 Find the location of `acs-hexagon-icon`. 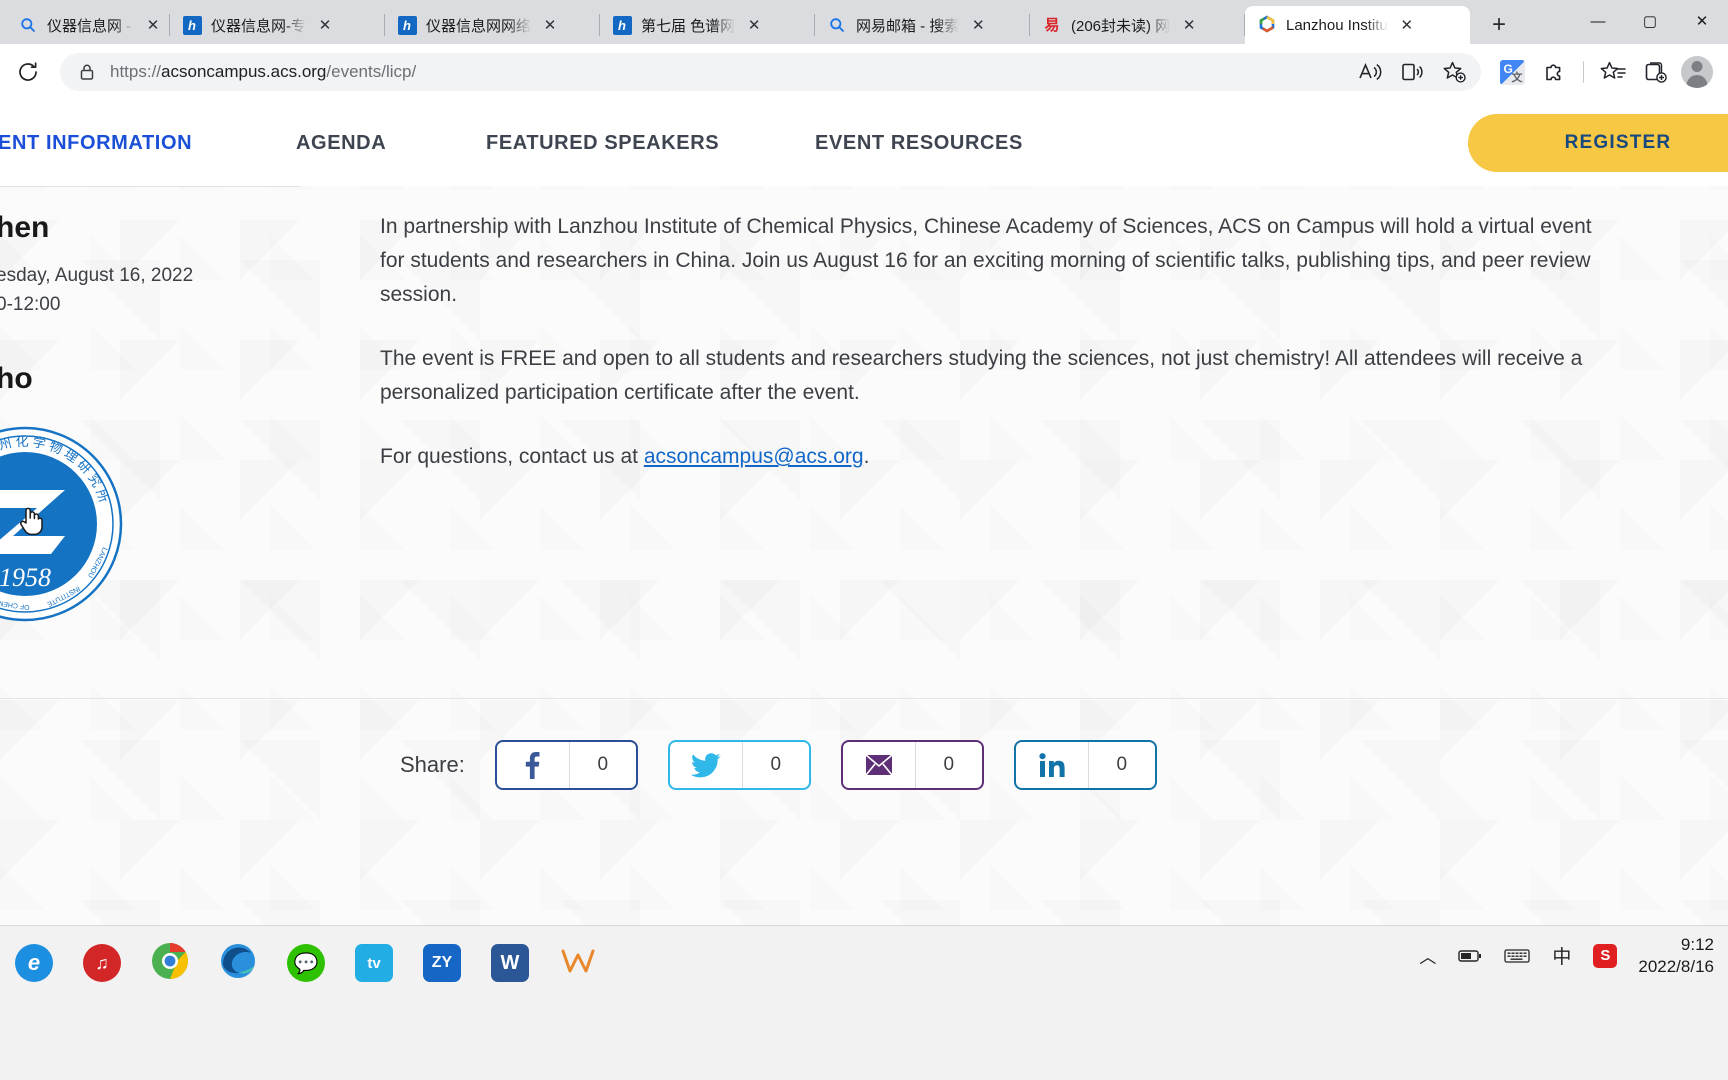

acs-hexagon-icon is located at coordinates (1267, 25).